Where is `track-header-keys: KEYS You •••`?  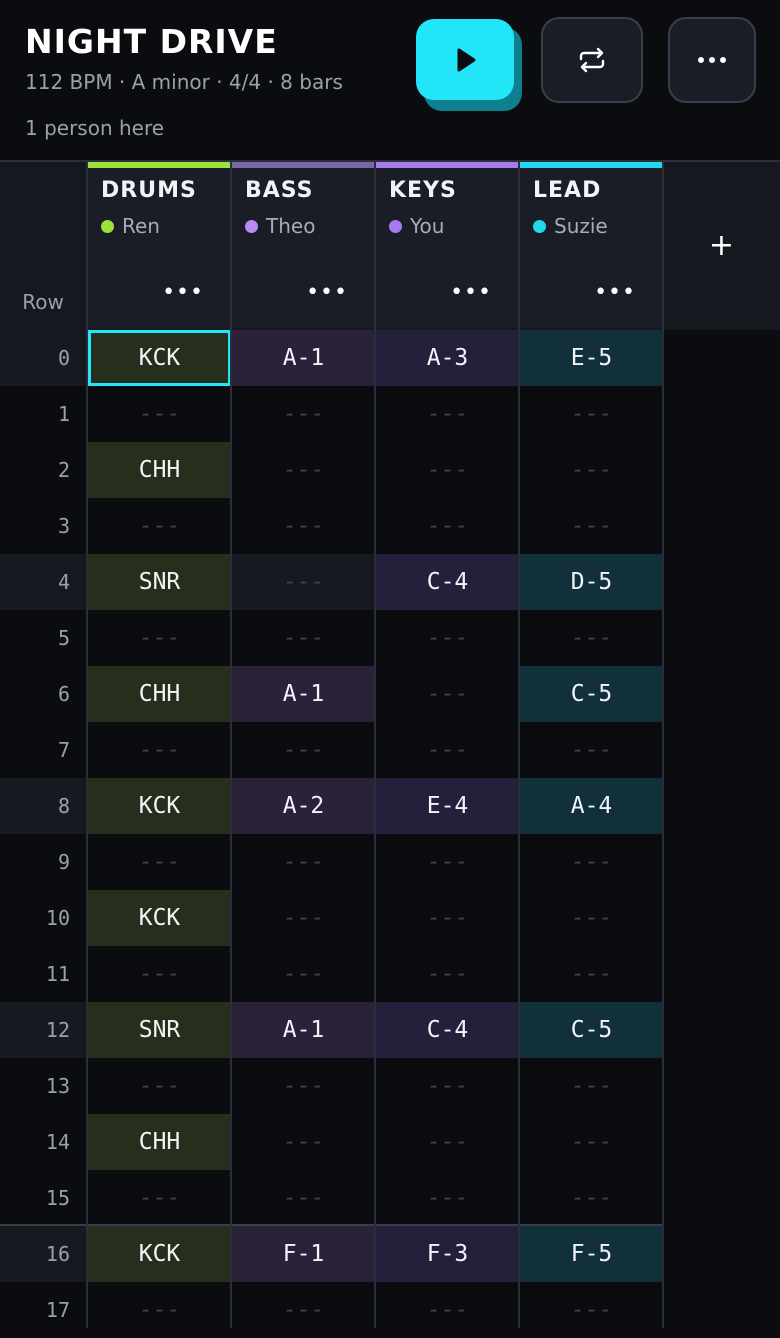 track-header-keys: KEYS You ••• is located at coordinates (447, 245).